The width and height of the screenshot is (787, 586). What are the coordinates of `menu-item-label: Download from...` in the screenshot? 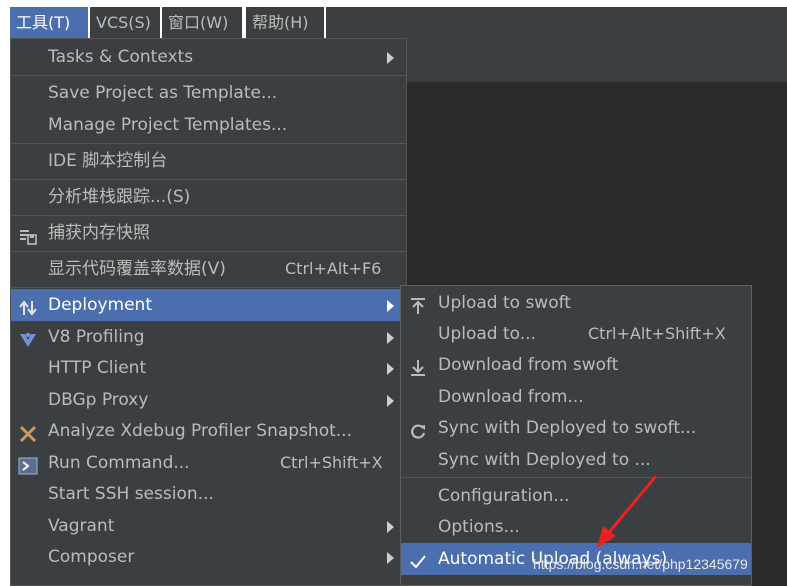 It's located at (511, 397).